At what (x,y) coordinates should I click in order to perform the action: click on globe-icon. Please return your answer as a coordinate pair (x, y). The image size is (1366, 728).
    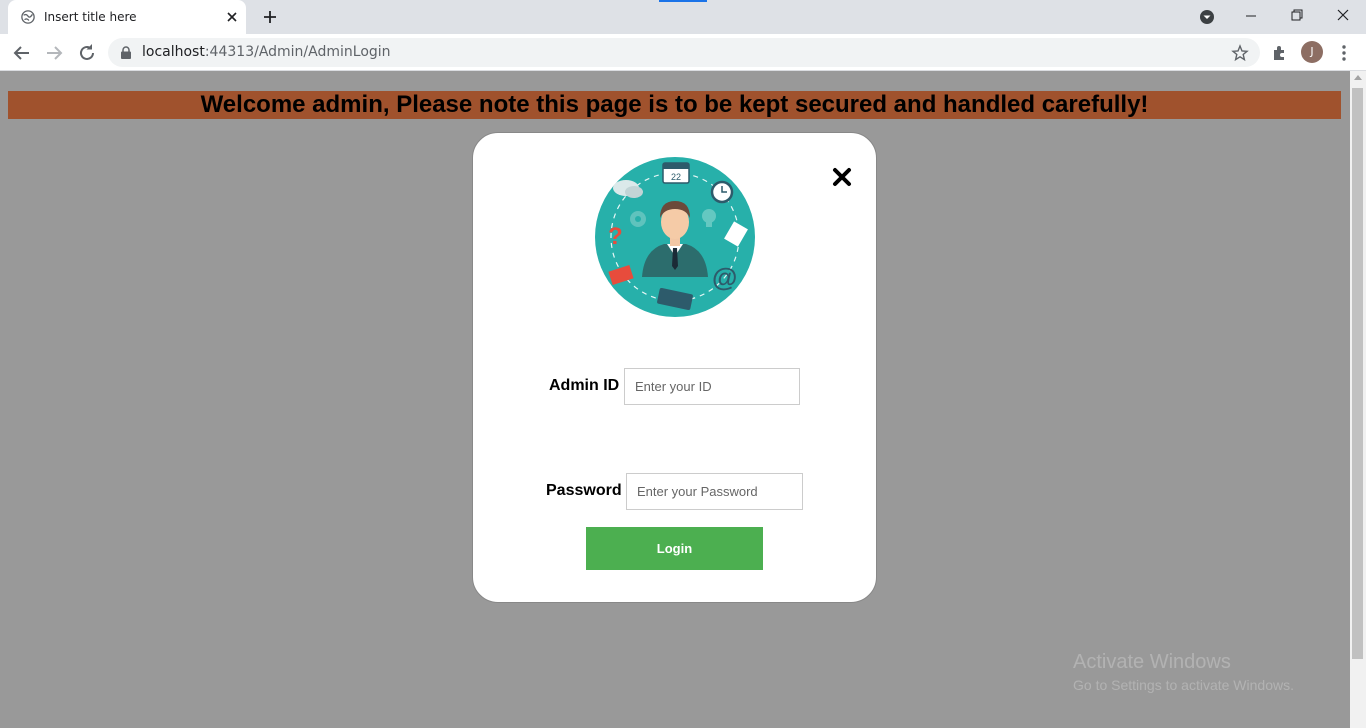
    Looking at the image, I should click on (28, 17).